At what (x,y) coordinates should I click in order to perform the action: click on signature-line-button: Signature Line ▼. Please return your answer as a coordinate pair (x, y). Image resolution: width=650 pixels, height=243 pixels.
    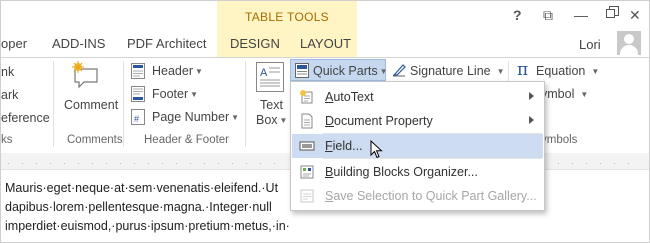
    Looking at the image, I should click on (457, 71).